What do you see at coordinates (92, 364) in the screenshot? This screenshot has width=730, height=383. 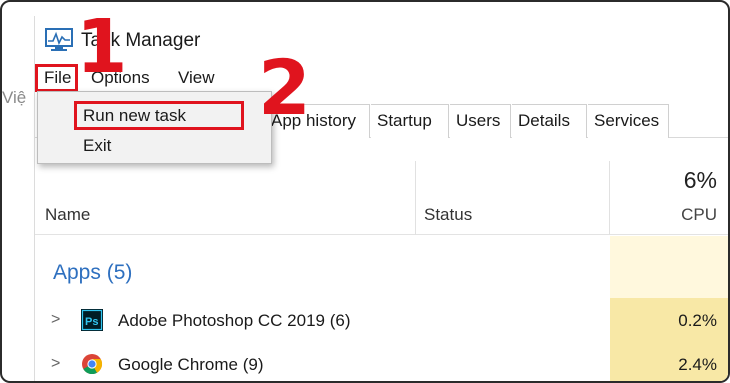 I see `chrome-icon` at bounding box center [92, 364].